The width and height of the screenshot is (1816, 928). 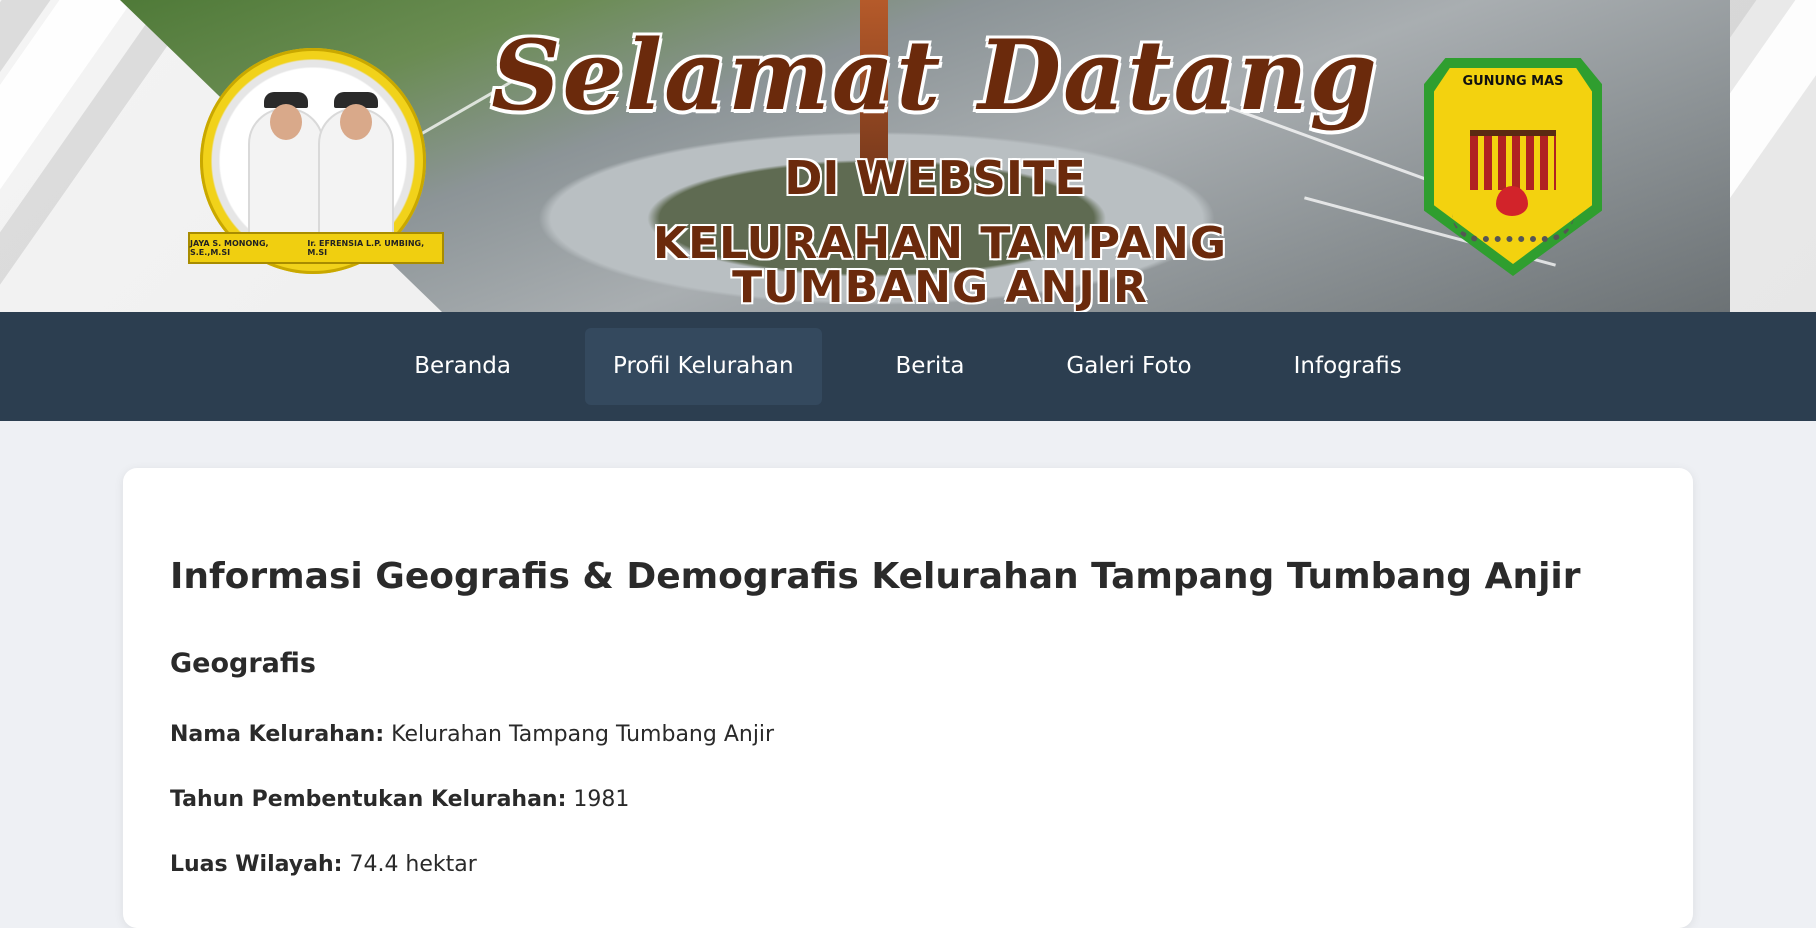 I want to click on info-value: 74.4 hektar, so click(x=413, y=864).